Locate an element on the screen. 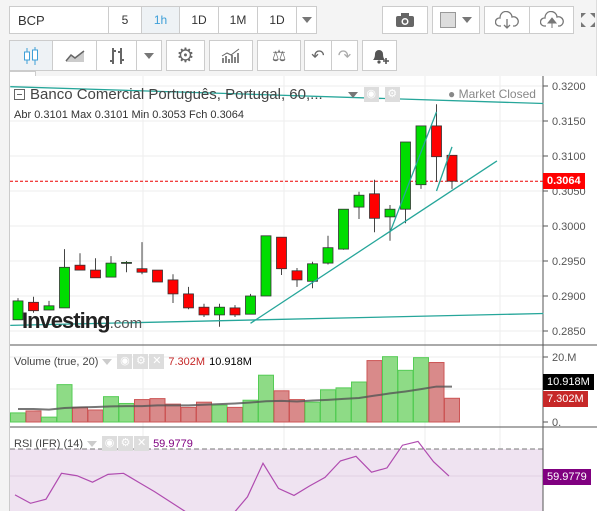 Image resolution: width=609 pixels, height=511 pixels. rsi-legend: RSI (IFR) (14) ◉ ⚙ ✕ 59.9779 is located at coordinates (103, 443).